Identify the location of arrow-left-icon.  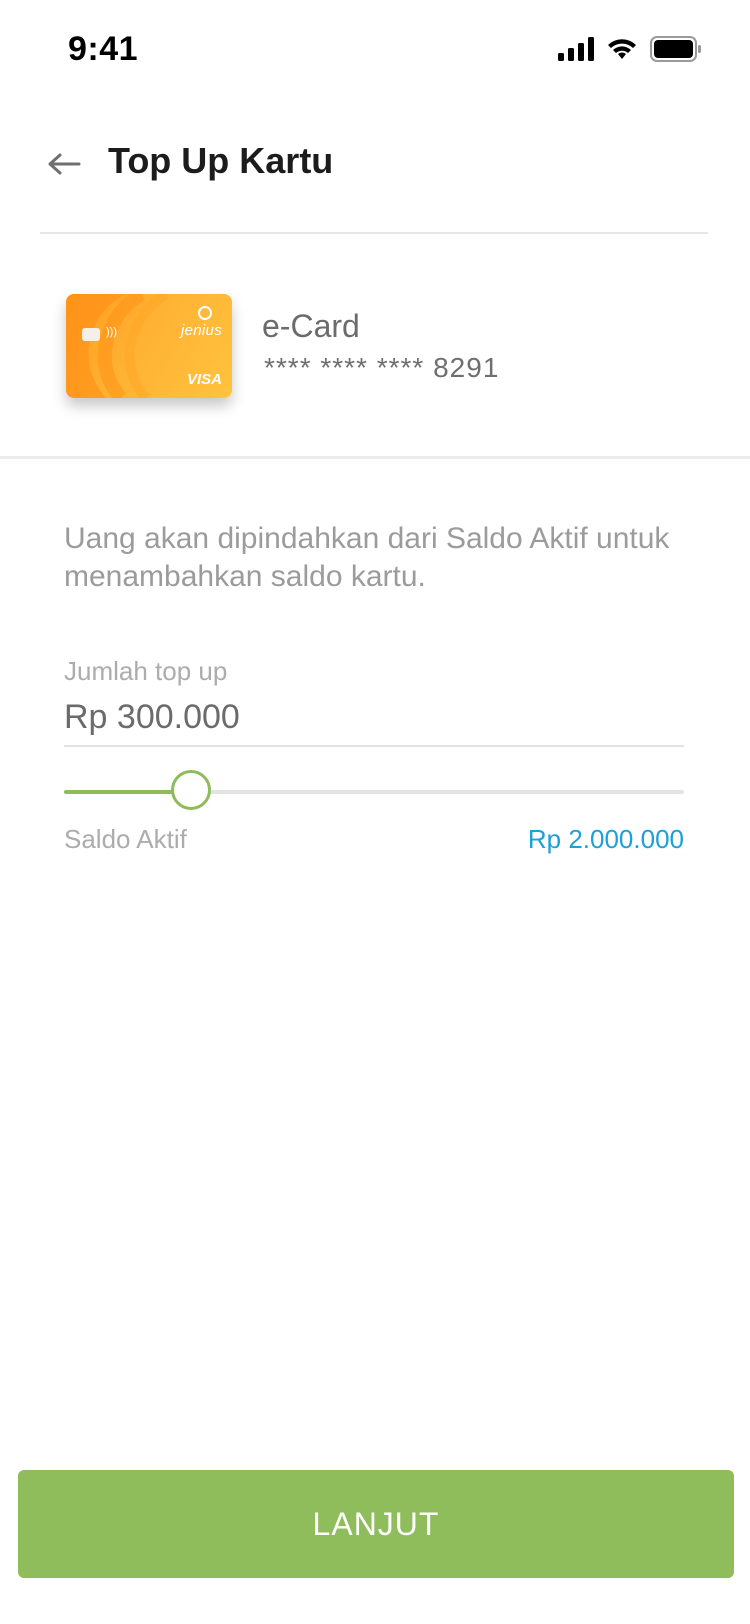
(64, 166).